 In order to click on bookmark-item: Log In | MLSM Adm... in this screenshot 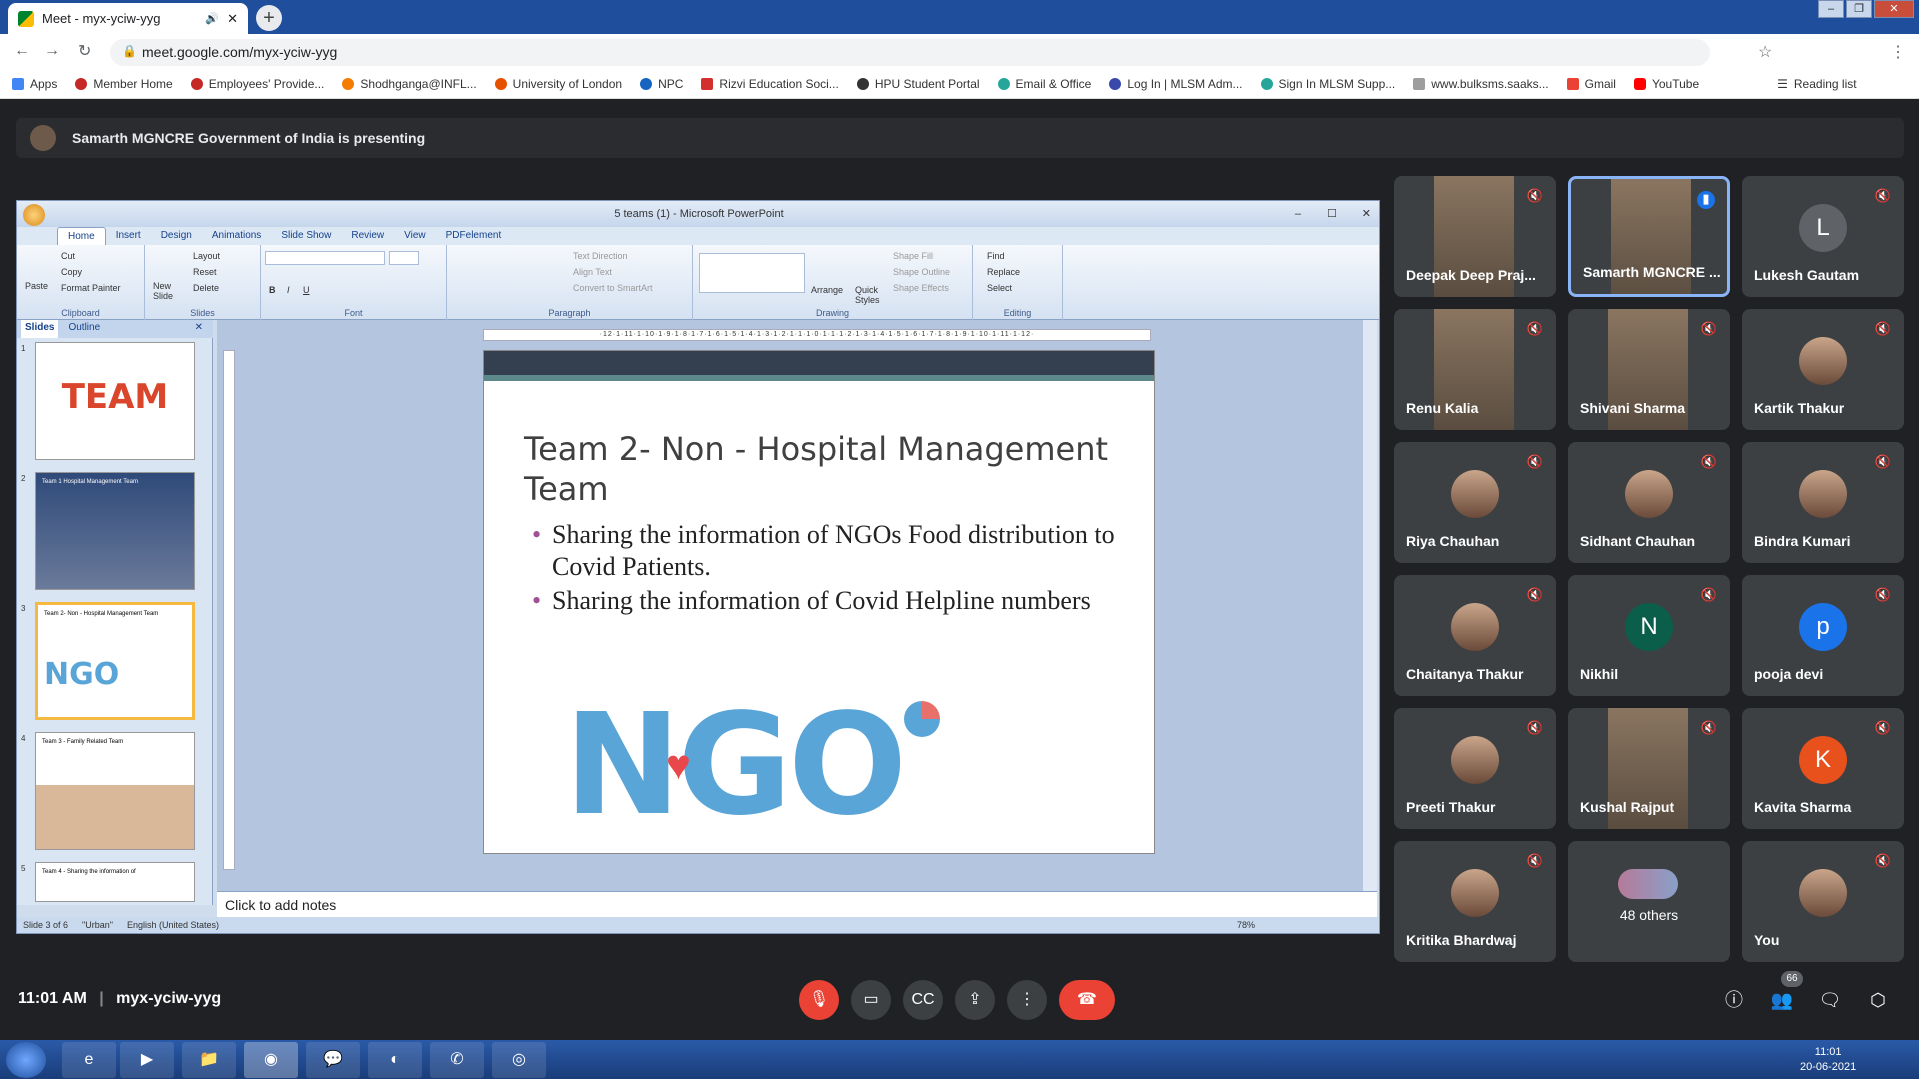, I will do `click(1176, 84)`.